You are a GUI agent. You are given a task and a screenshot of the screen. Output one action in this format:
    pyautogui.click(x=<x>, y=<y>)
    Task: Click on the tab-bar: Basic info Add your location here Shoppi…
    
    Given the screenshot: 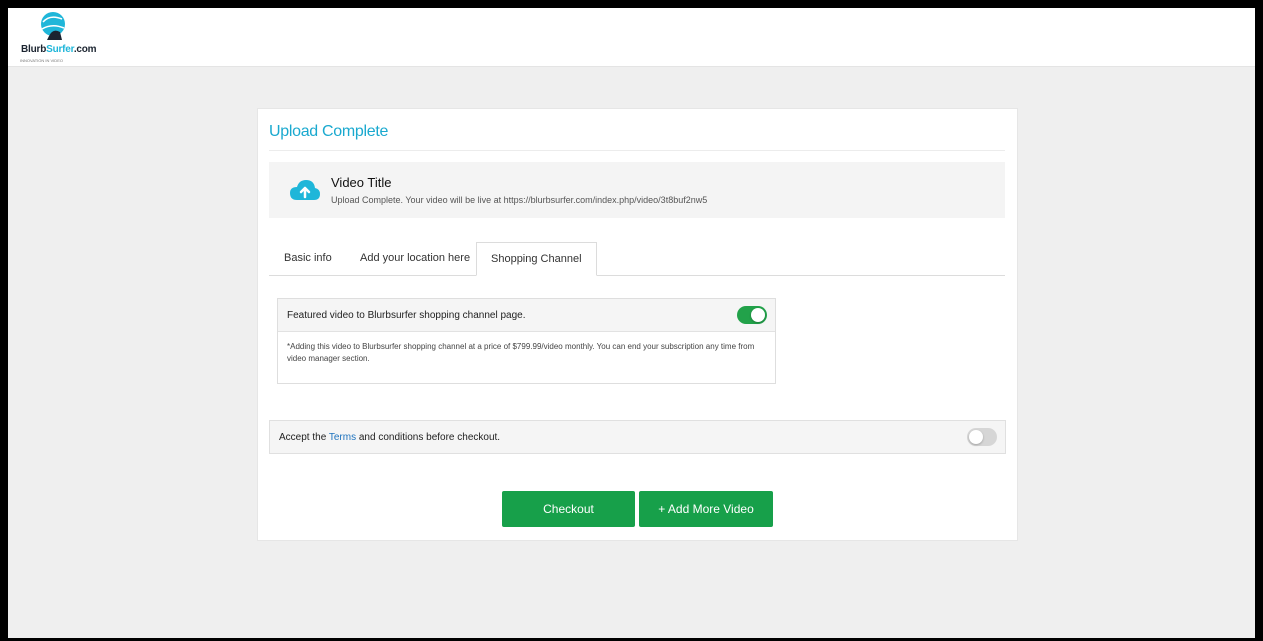 What is the action you would take?
    pyautogui.click(x=637, y=259)
    